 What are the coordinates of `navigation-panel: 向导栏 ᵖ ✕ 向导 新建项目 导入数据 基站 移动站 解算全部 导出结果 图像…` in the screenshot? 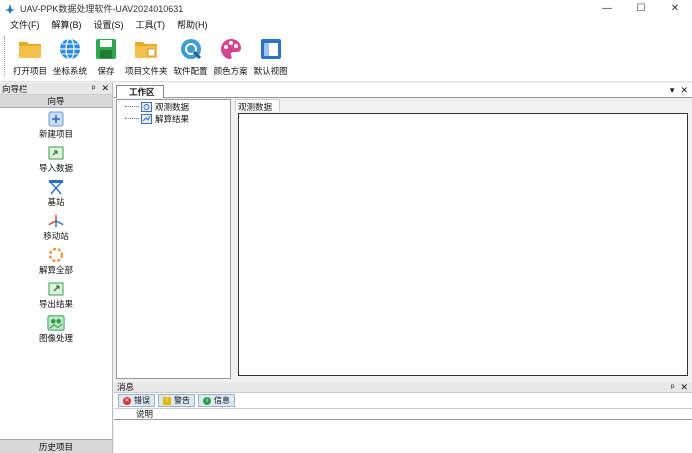 It's located at (56, 268).